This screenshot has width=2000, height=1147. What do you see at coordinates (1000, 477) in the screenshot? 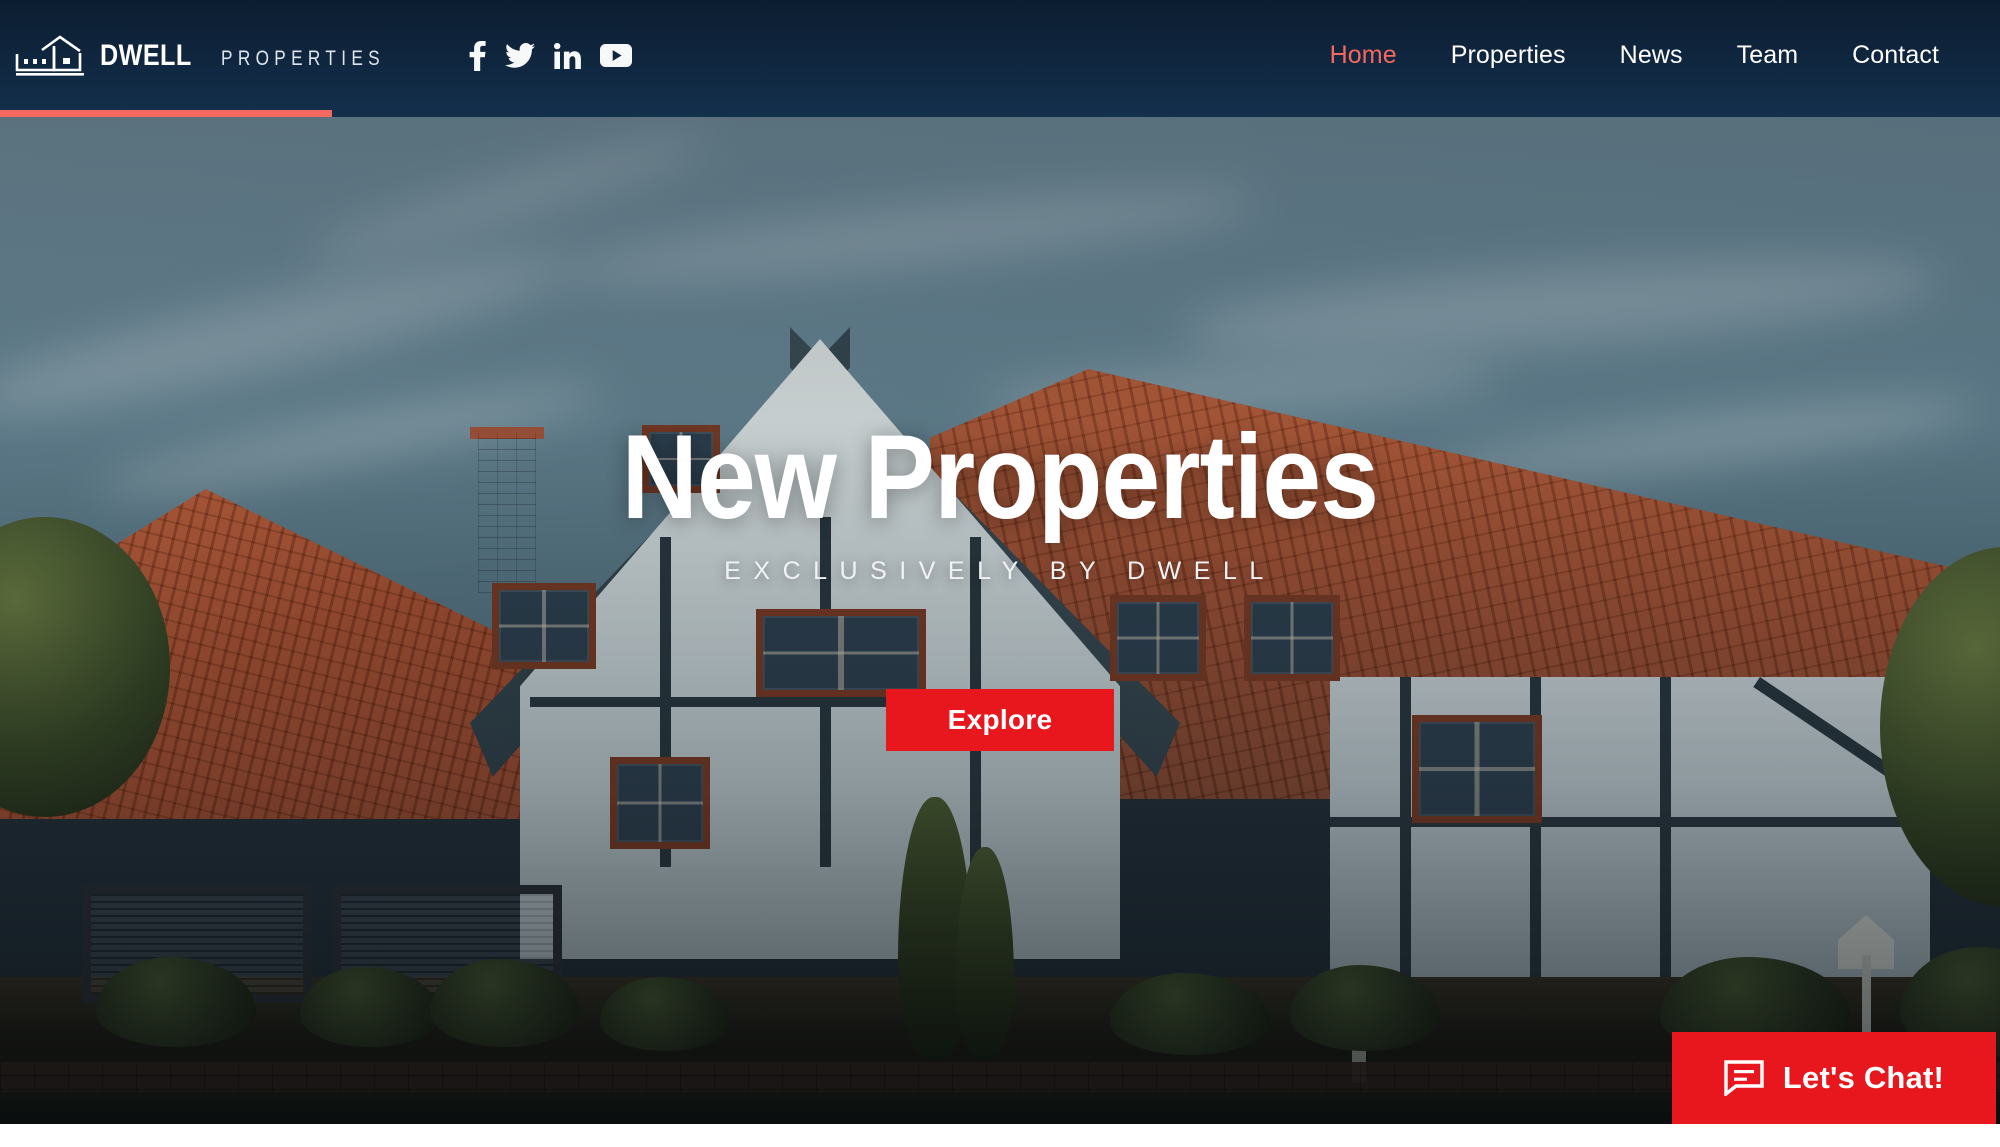
I see `hero-title: New Properties` at bounding box center [1000, 477].